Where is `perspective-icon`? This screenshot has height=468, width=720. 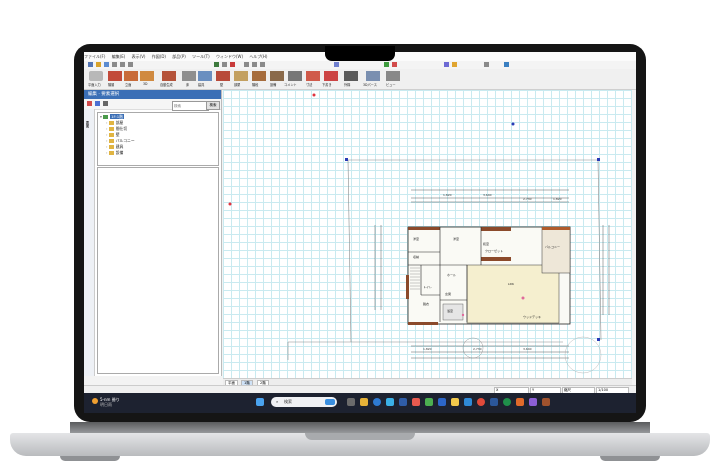
perspective-icon is located at coordinates (373, 76).